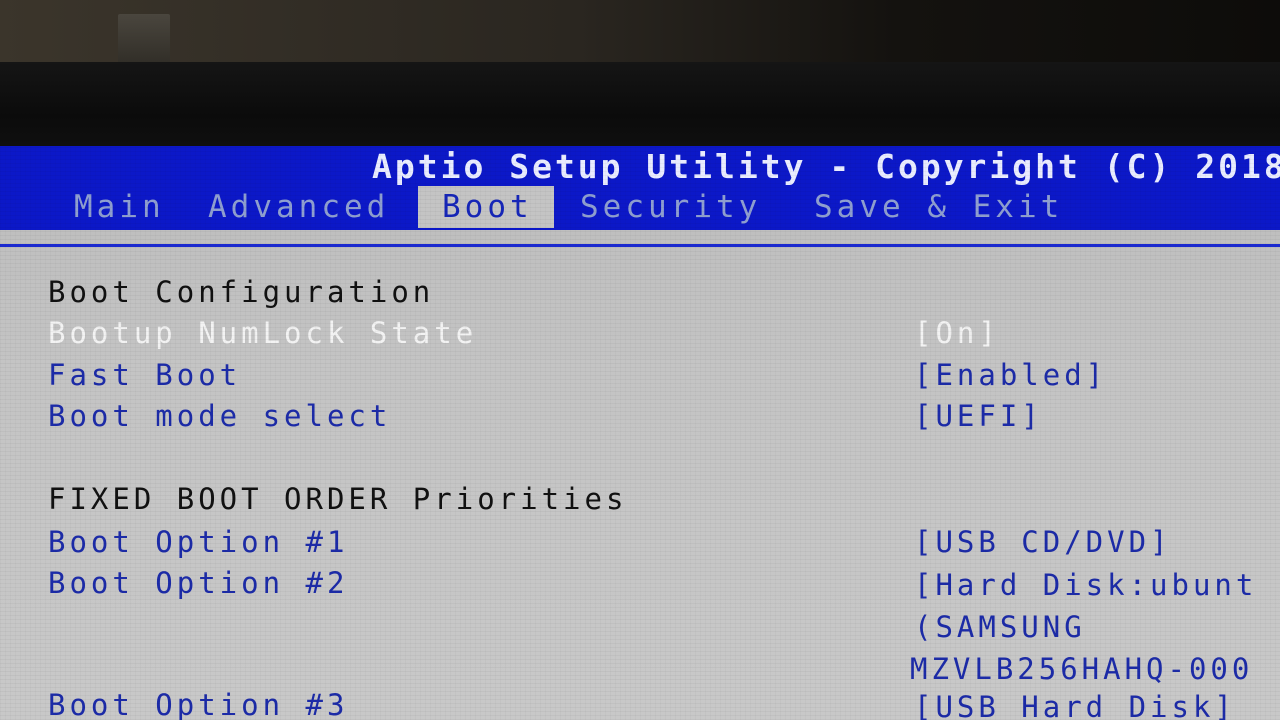 This screenshot has height=720, width=1280. What do you see at coordinates (198, 583) in the screenshot?
I see `option-label-boot-option-2: Boot Option #2` at bounding box center [198, 583].